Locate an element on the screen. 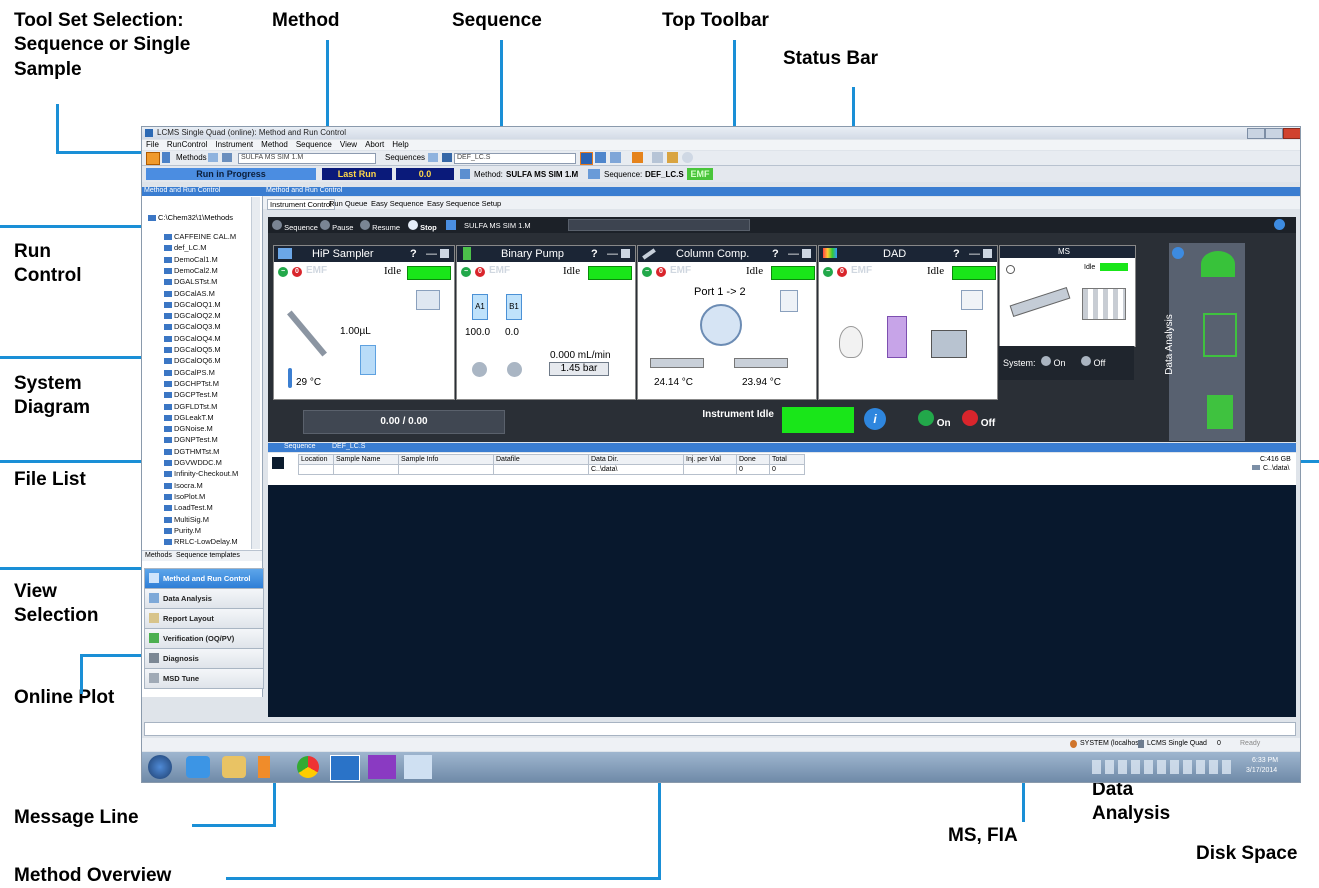 Image resolution: width=1319 pixels, height=888 pixels. file-list-item: DGCalOQ6.M is located at coordinates (192, 360).